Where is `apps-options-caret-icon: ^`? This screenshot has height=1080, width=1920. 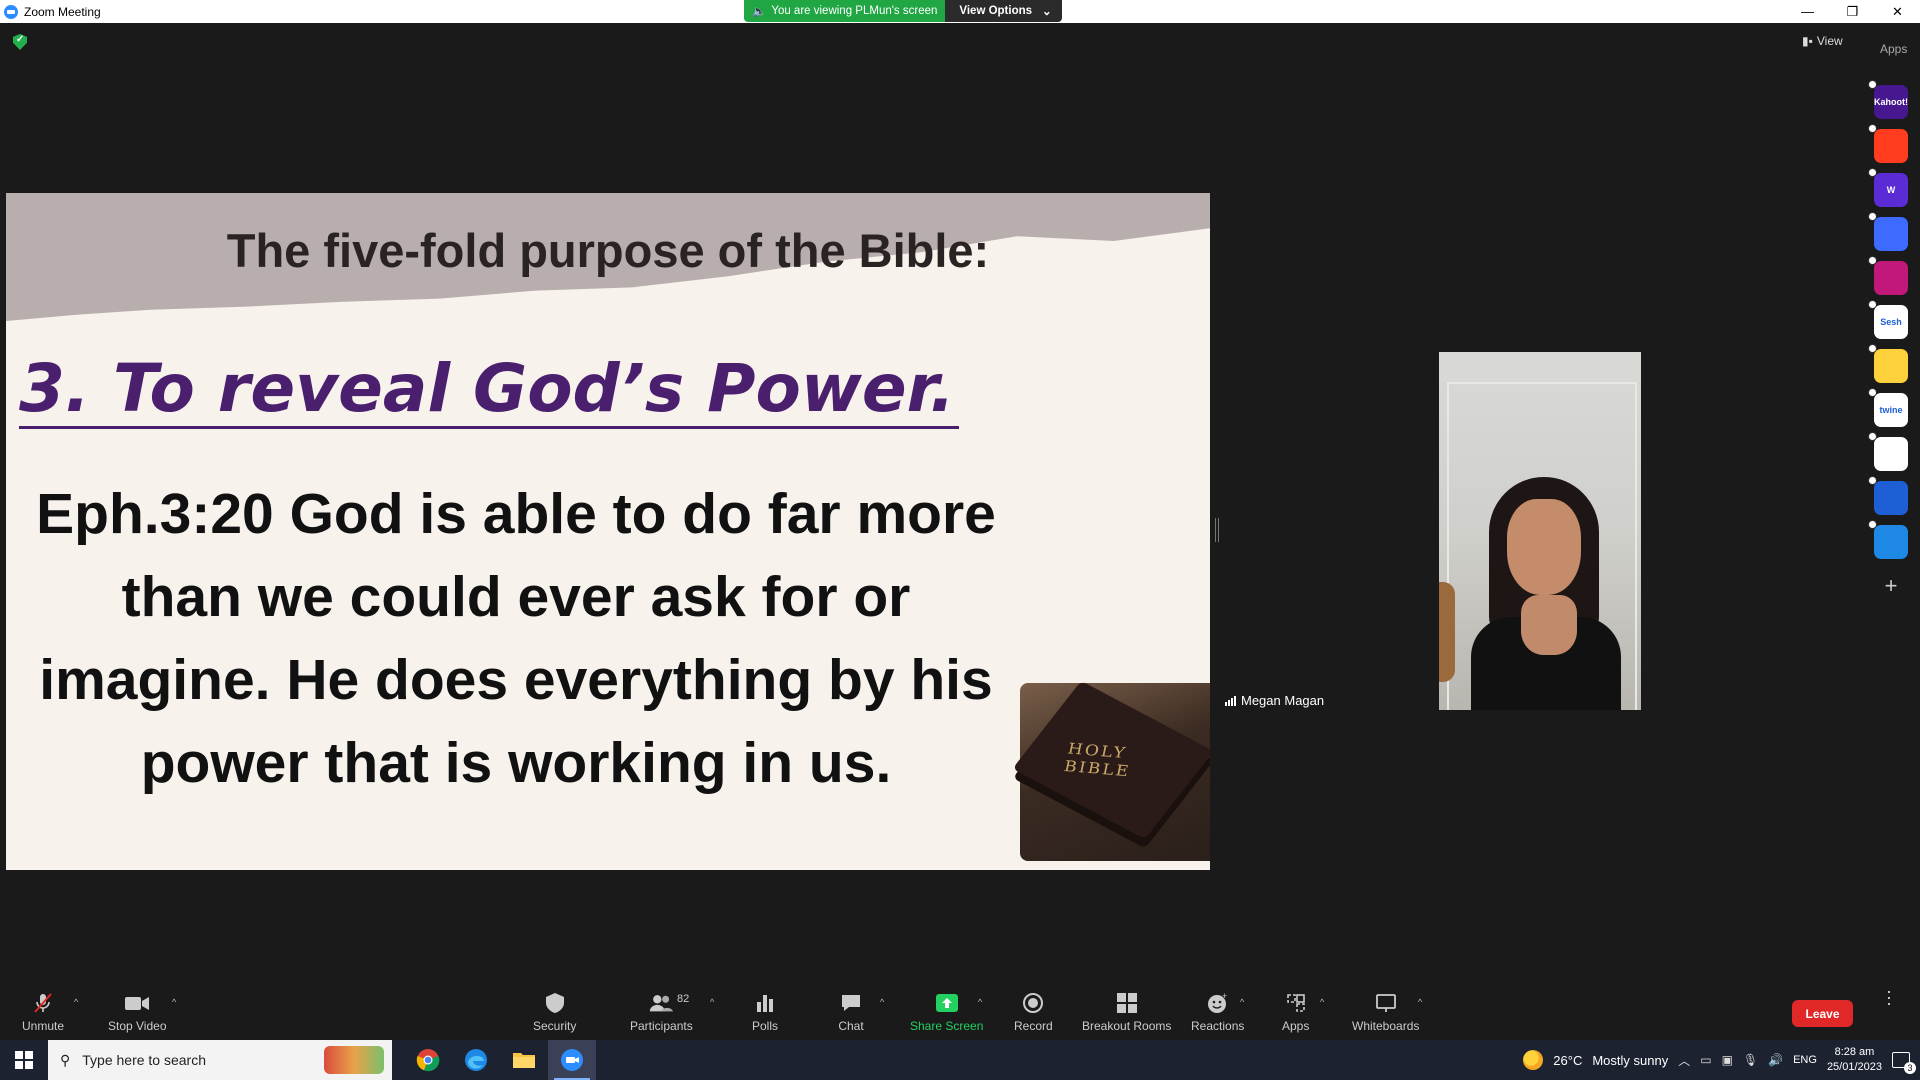 apps-options-caret-icon: ^ is located at coordinates (1322, 1002).